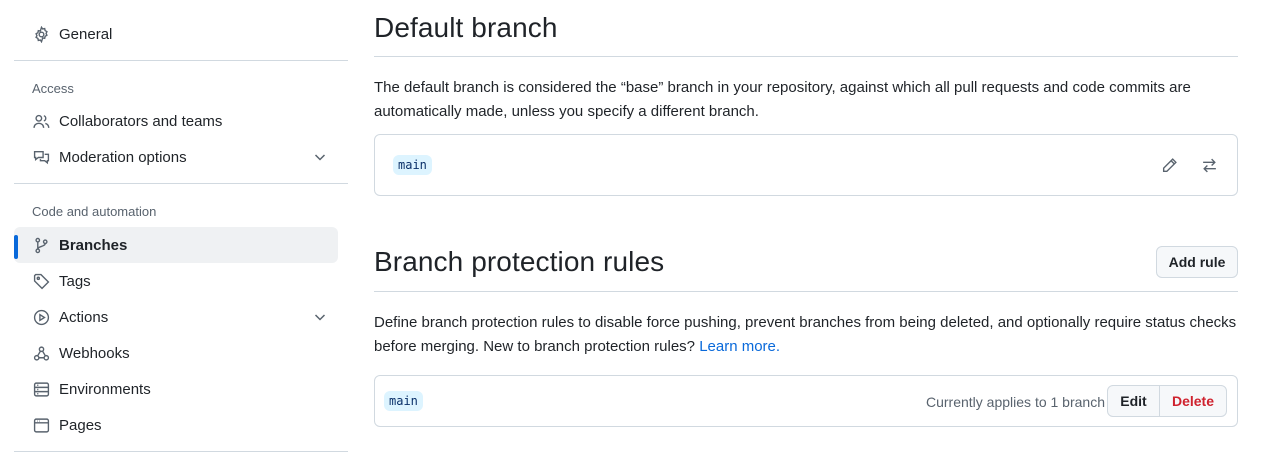  Describe the element at coordinates (123, 157) in the screenshot. I see `sidebar-item-label: Moderation options` at that location.